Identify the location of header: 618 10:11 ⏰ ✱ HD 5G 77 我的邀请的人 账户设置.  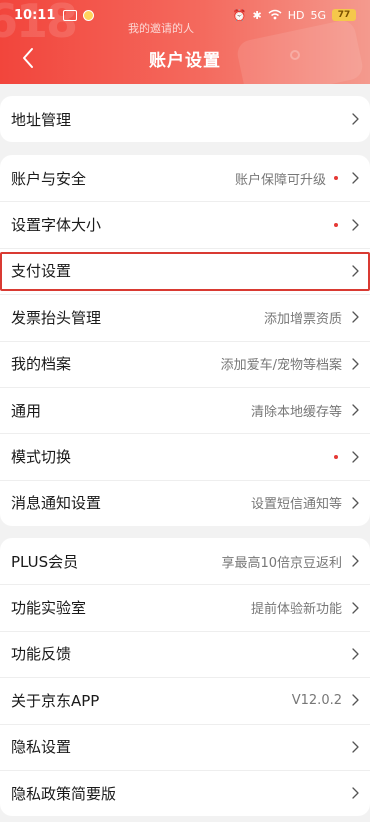
(185, 42).